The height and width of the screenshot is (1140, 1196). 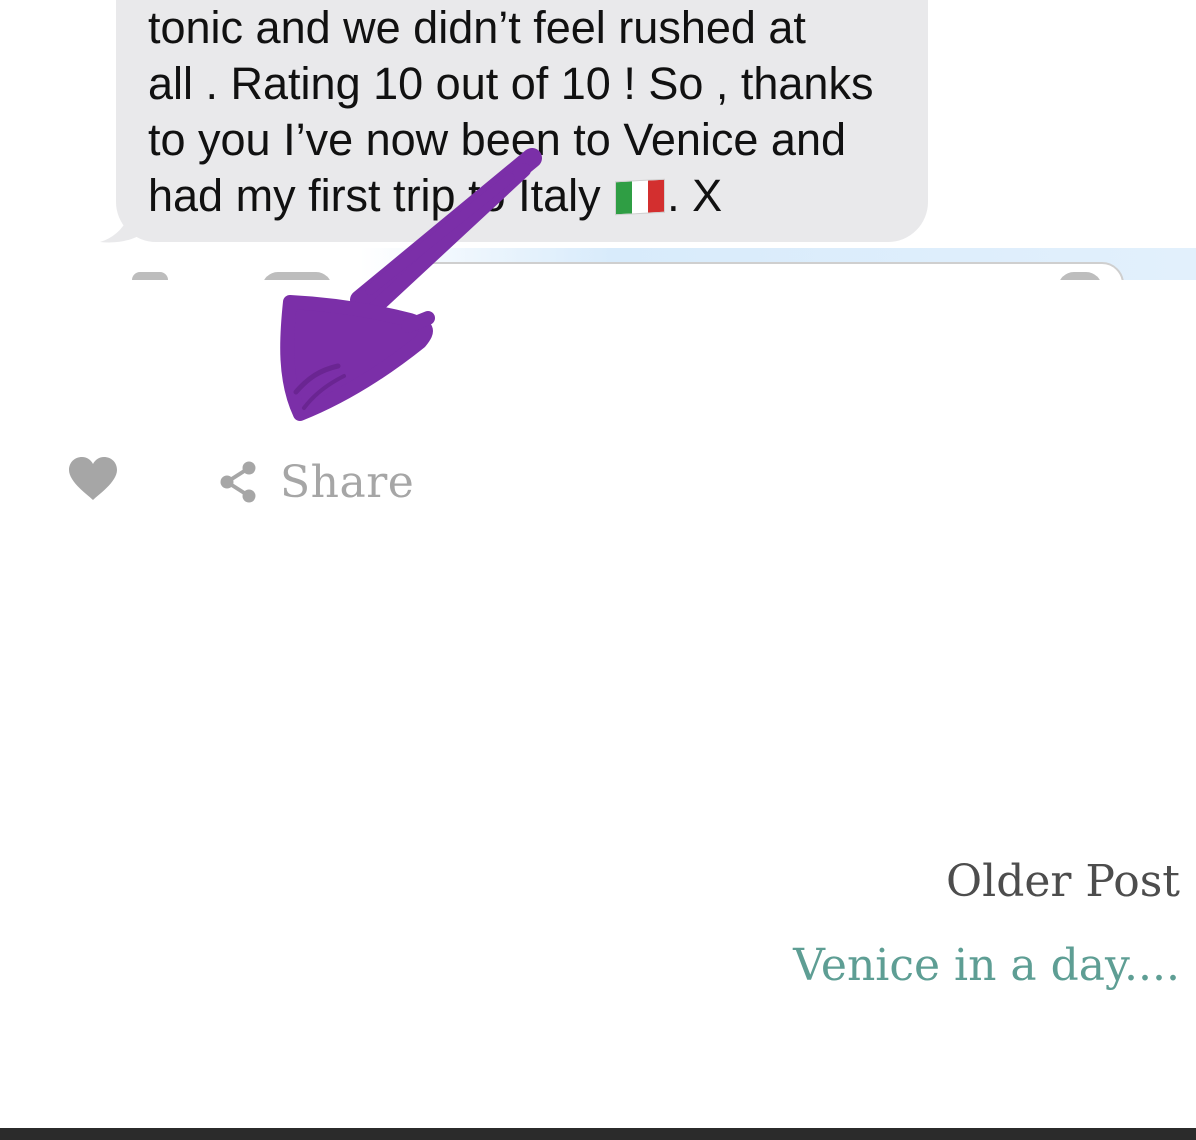 I want to click on heart-icon, so click(x=93, y=478).